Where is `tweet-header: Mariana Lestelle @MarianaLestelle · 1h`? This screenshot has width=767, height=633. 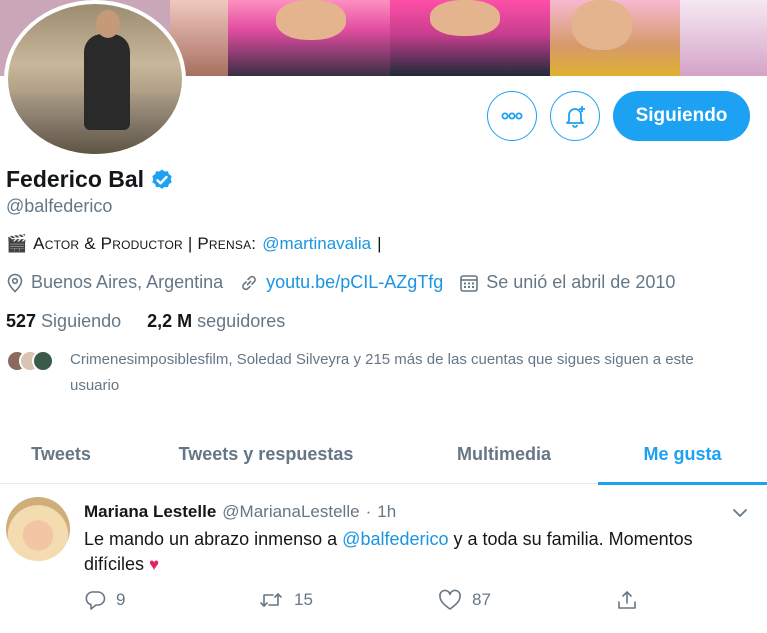
tweet-header: Mariana Lestelle @MarianaLestelle · 1h is located at coordinates (240, 512).